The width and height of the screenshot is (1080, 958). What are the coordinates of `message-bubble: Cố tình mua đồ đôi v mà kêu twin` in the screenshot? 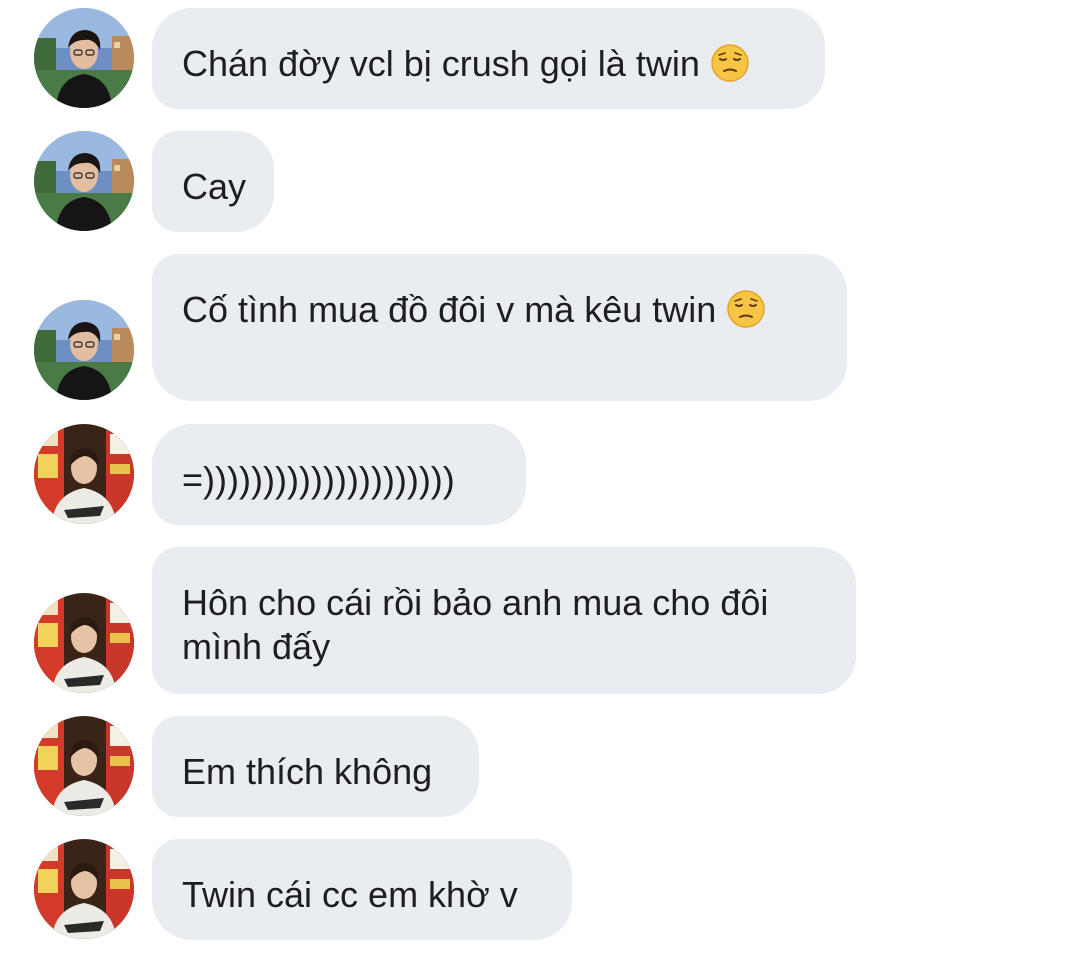 It's located at (499, 327).